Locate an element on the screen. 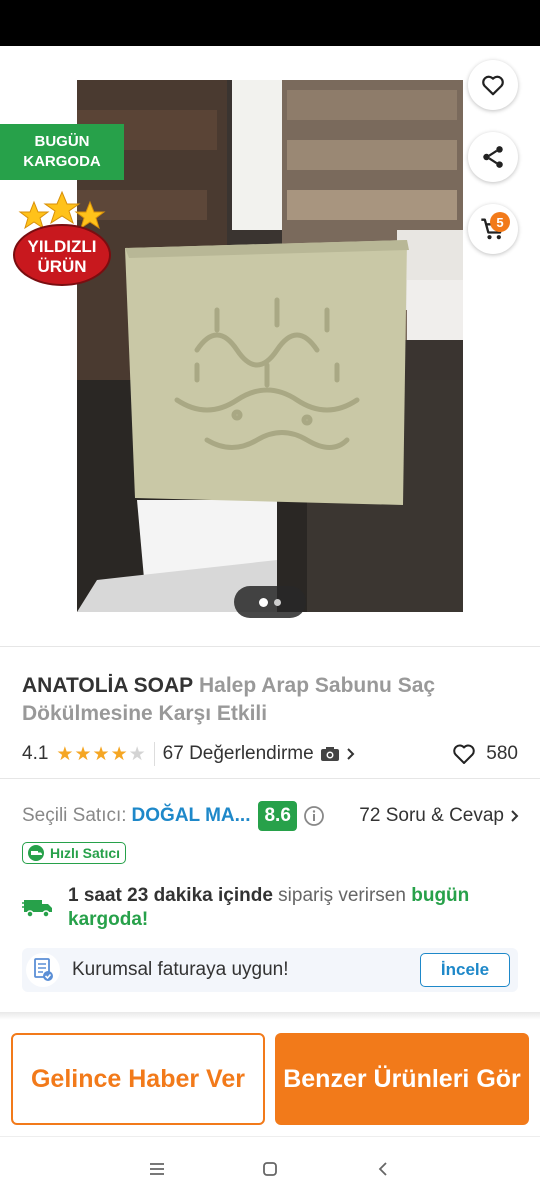  home-button is located at coordinates (270, 1169).